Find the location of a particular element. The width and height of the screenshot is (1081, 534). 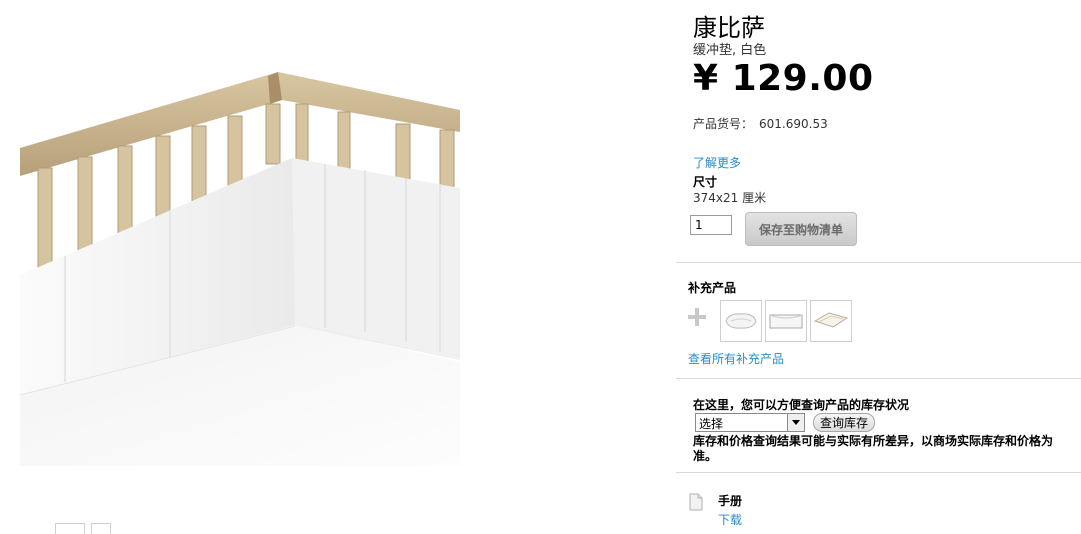

complementary-thumbnail-pillowcase is located at coordinates (786, 321).